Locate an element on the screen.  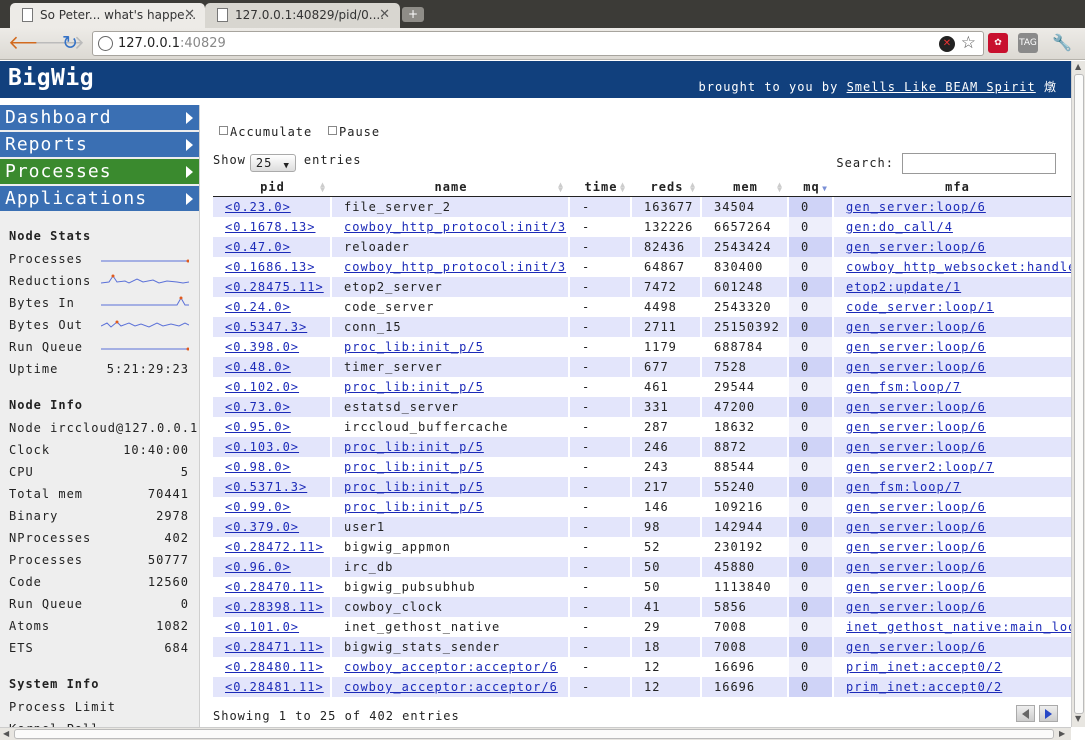
mfa-cell: etop2:update/1 is located at coordinates (952, 287).